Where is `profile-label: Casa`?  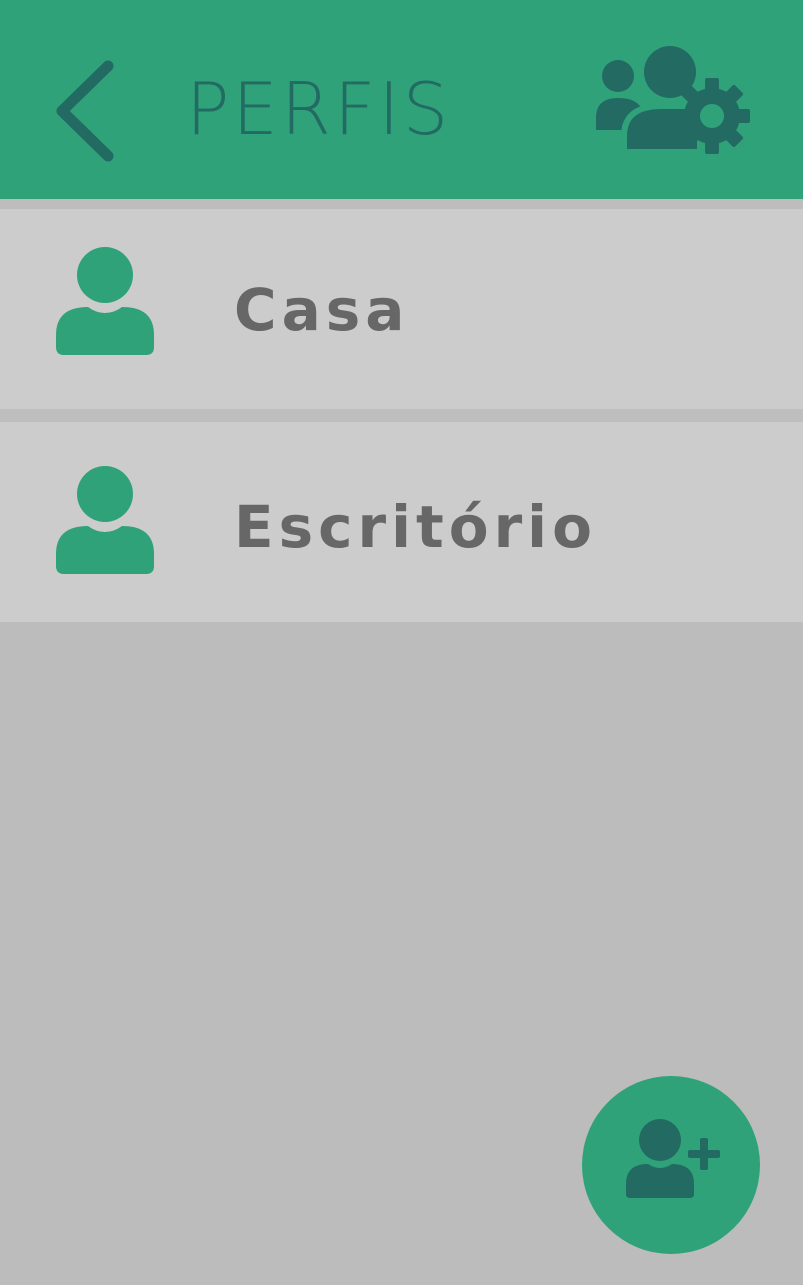 profile-label: Casa is located at coordinates (322, 310).